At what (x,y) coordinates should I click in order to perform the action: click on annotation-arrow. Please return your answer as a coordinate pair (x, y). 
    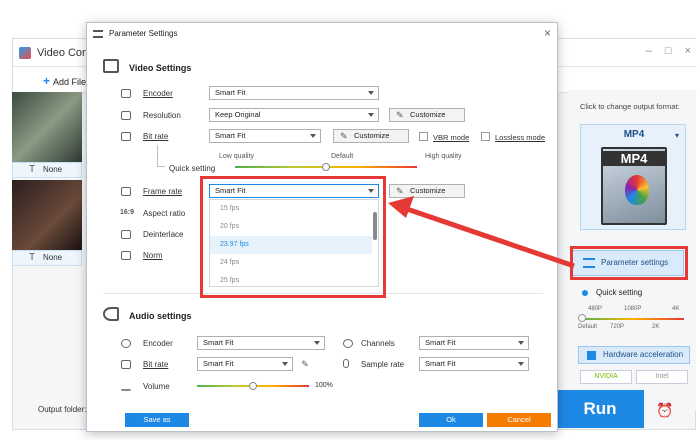
    Looking at the image, I should click on (481, 232).